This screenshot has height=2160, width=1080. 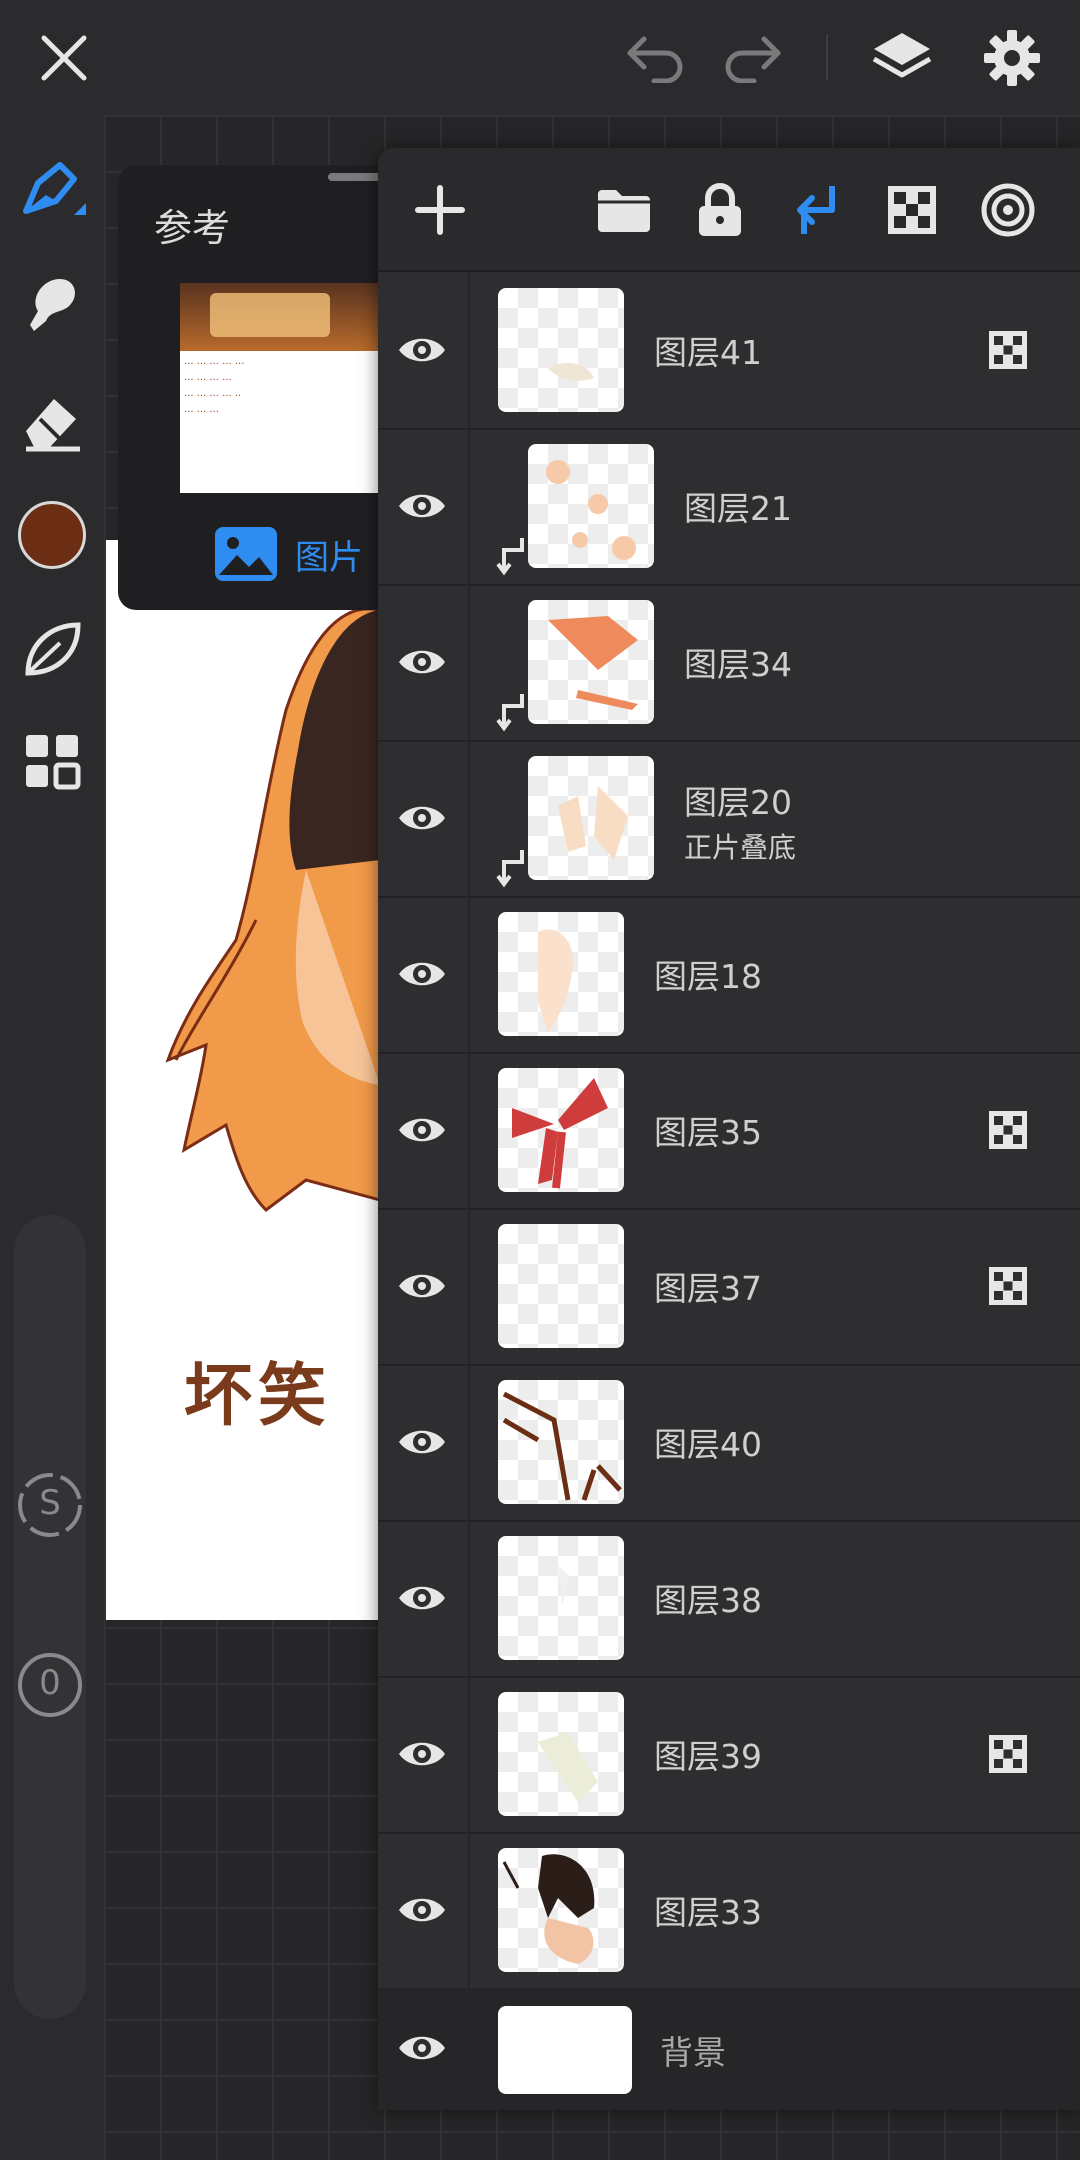 I want to click on reference-text-line: ··· ··· ··· ···, so click(x=208, y=380).